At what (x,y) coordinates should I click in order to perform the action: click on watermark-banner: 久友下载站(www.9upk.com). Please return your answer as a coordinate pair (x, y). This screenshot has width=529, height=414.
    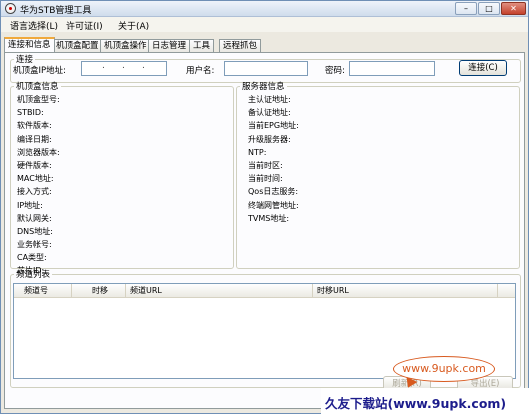
    Looking at the image, I should click on (425, 401).